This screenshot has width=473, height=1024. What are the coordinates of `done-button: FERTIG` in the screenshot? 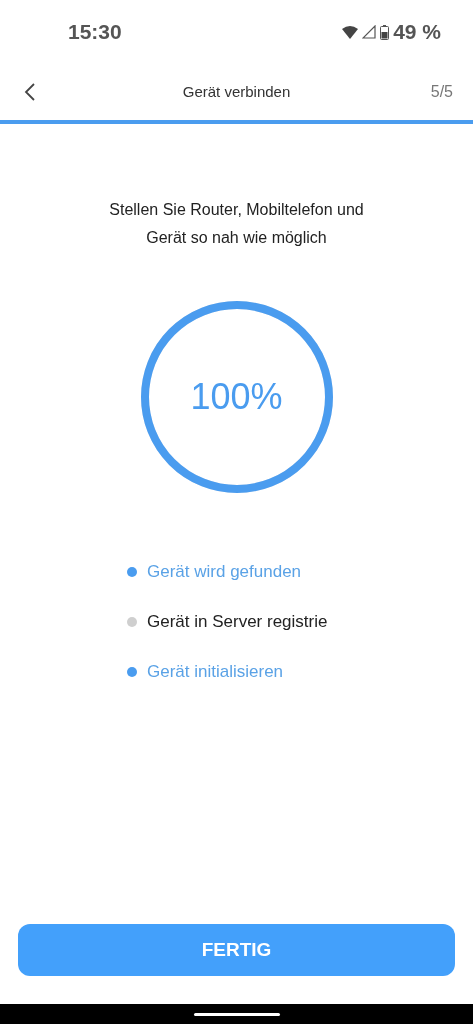 It's located at (236, 950).